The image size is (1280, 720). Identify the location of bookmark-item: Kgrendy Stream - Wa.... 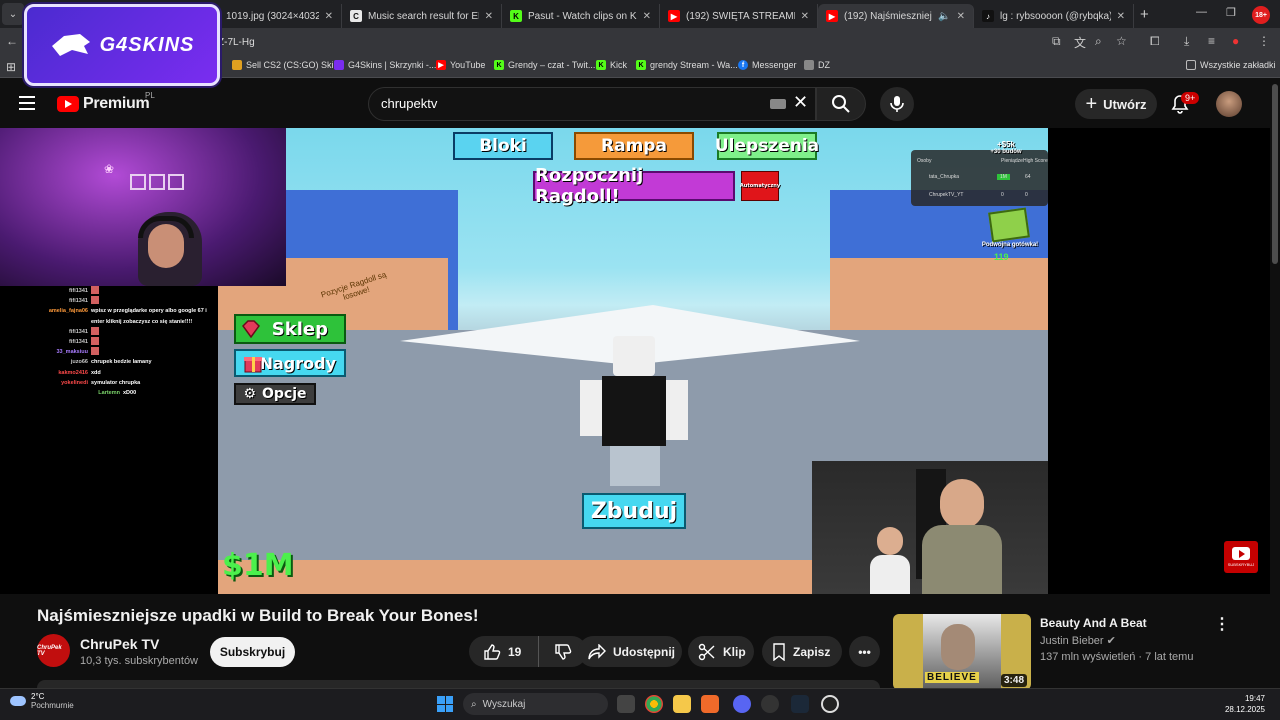
(687, 65).